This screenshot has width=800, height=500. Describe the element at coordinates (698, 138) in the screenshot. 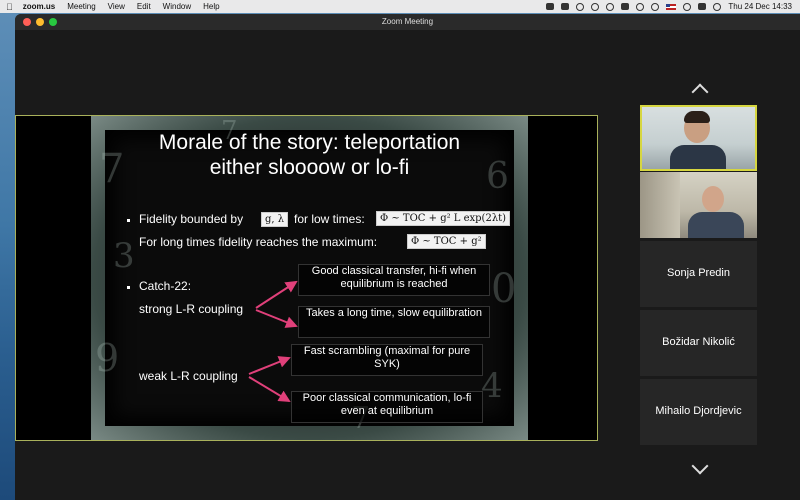

I see `participant-video-active-speaker` at that location.